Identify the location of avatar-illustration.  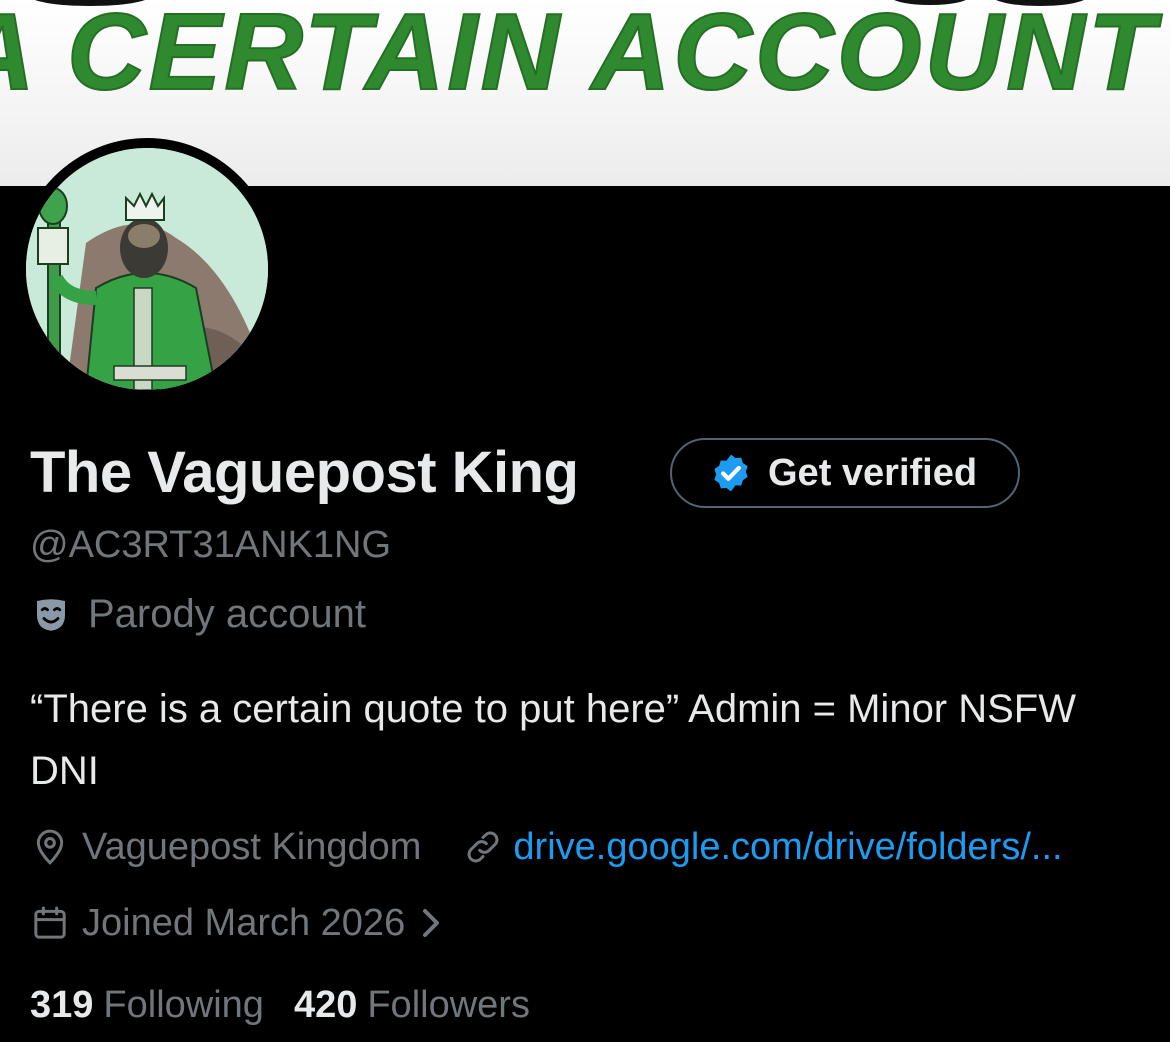
(147, 269).